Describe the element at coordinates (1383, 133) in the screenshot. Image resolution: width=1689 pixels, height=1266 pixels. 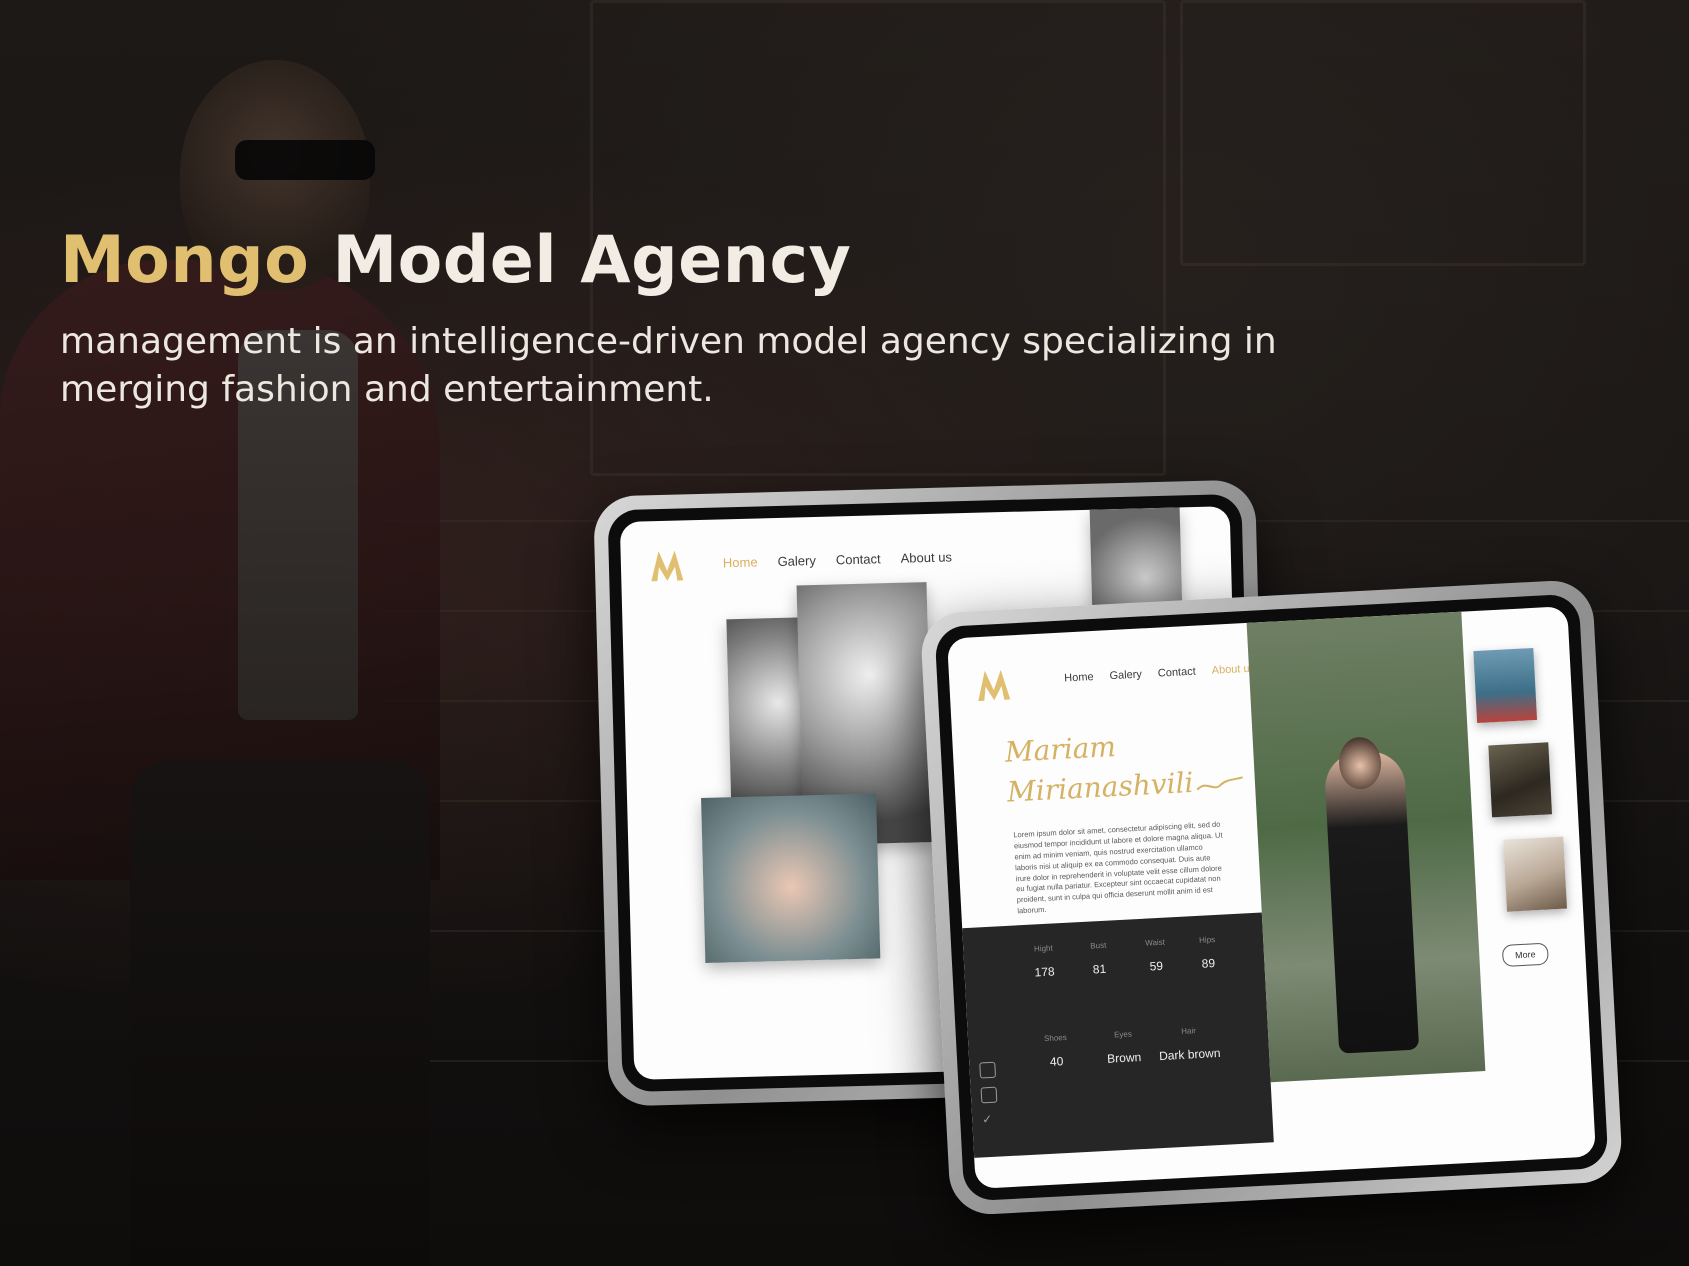
I see `window-panel` at that location.